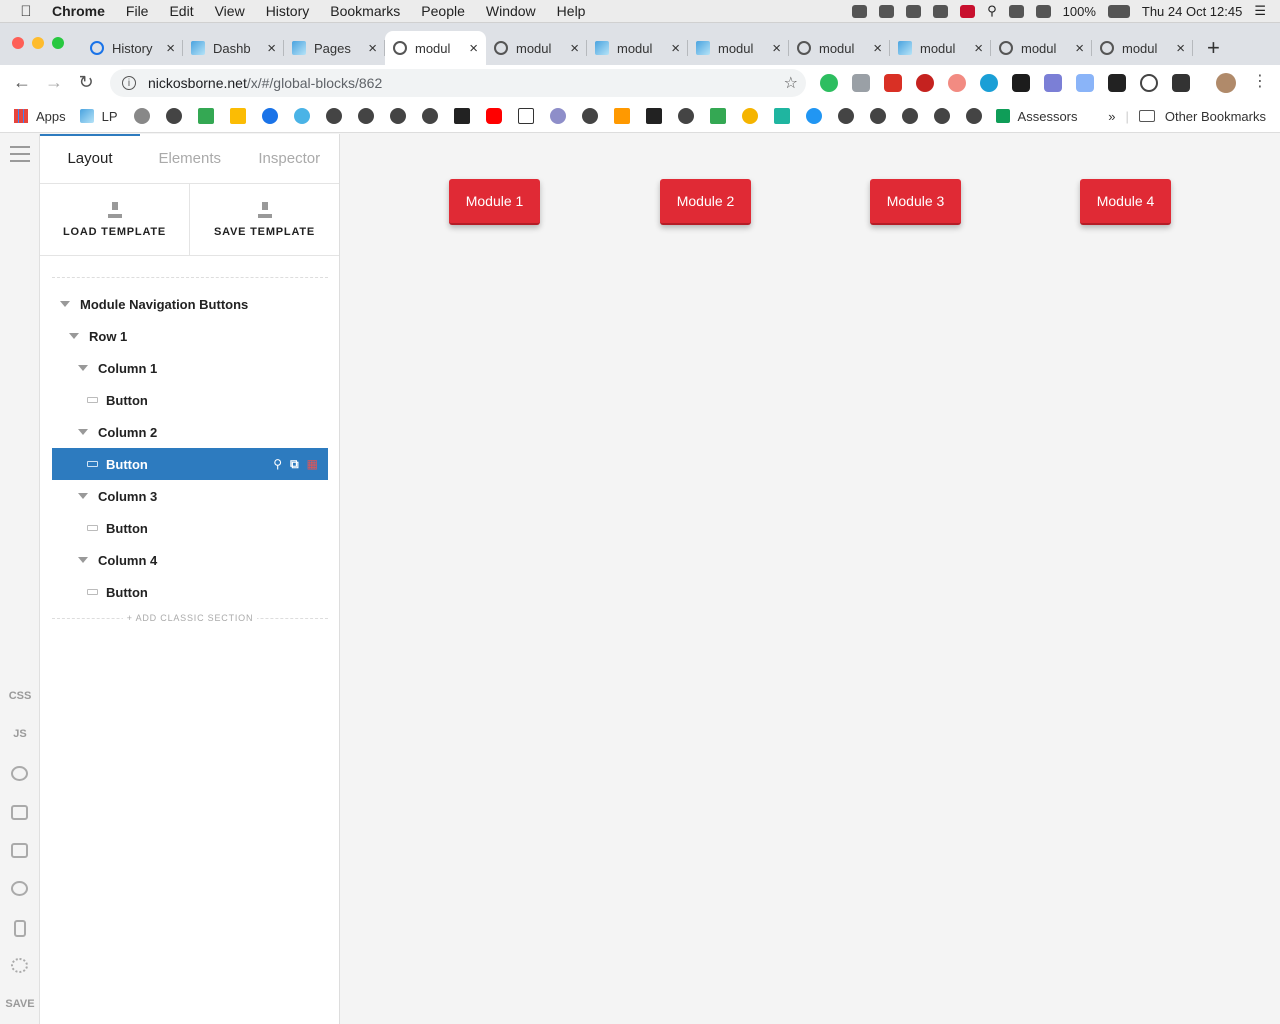 Image resolution: width=1280 pixels, height=1024 pixels. I want to click on site-info-icon: i, so click(129, 83).